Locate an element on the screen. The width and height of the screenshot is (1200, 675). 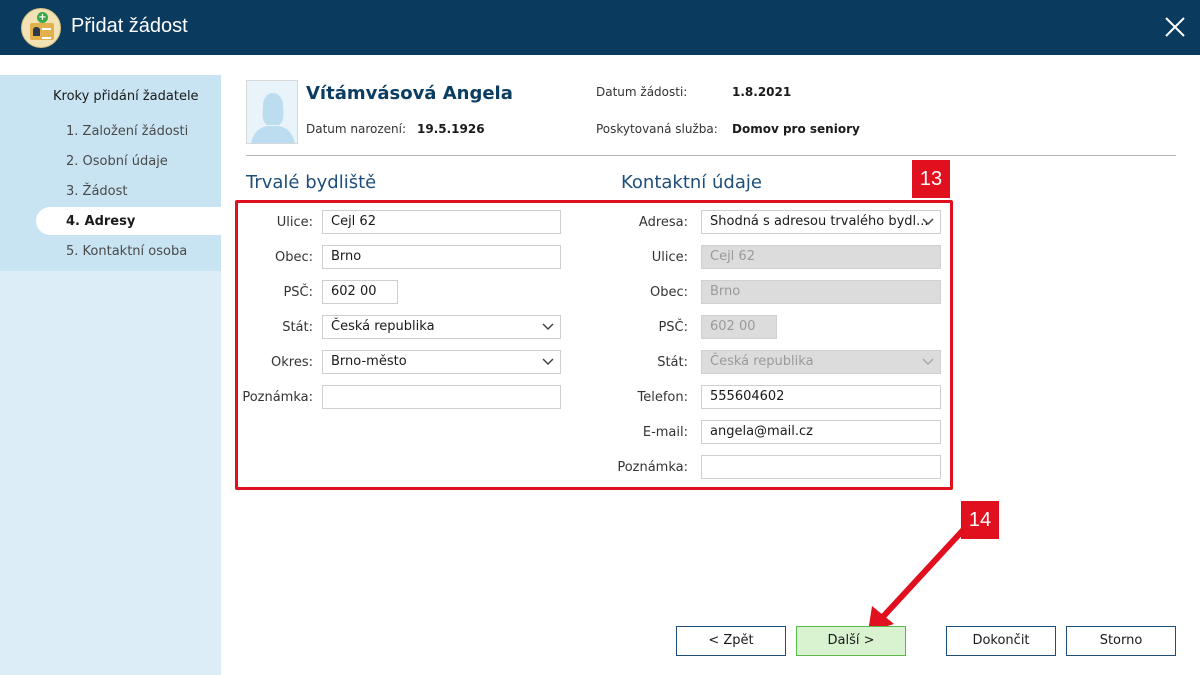
cancel-button: Storno is located at coordinates (1121, 641).